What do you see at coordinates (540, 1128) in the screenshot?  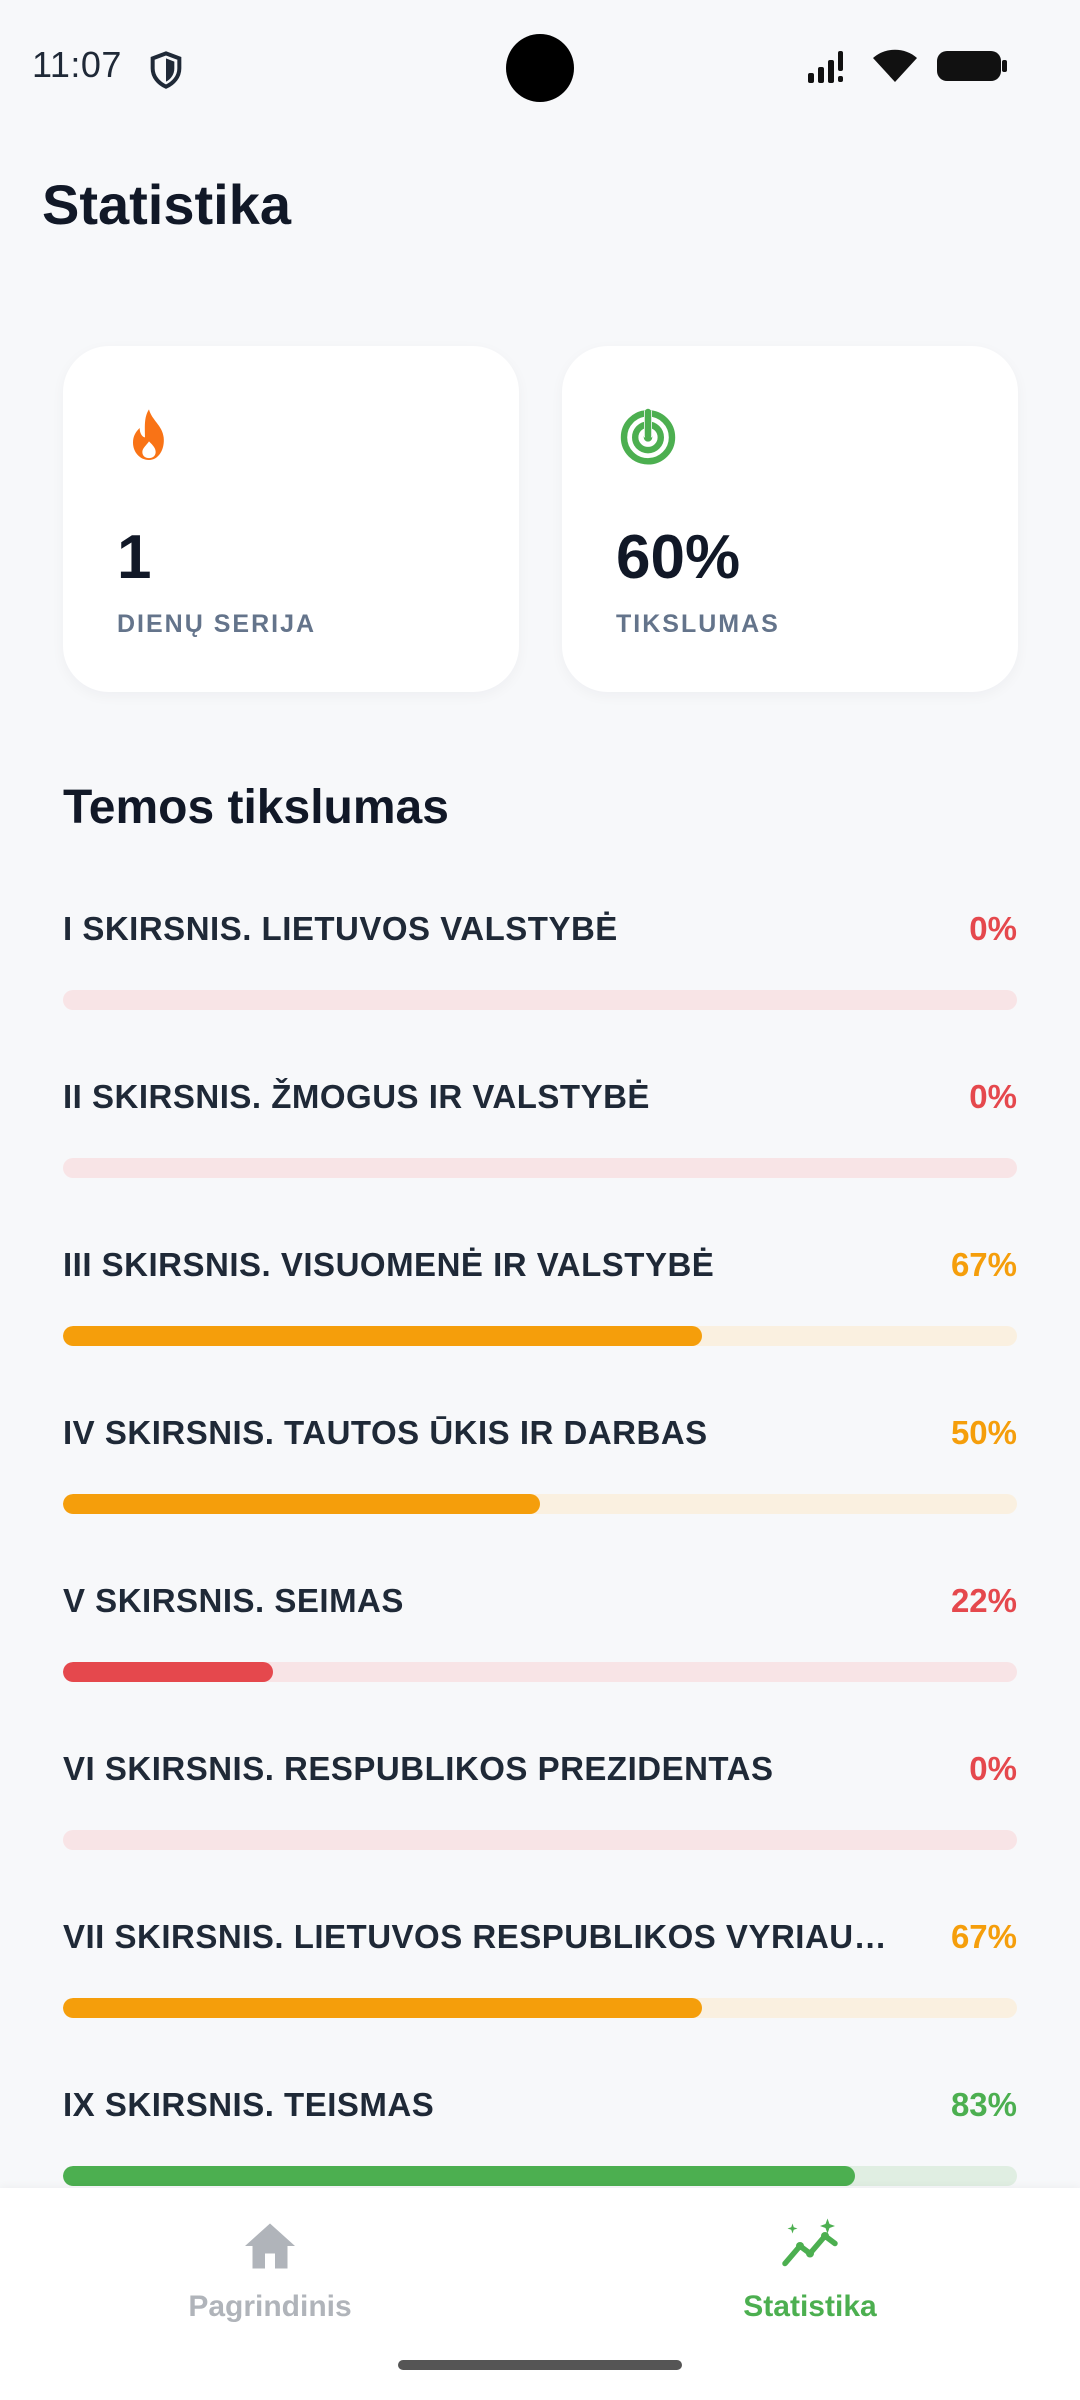 I see `topic-row: II SKIRSNIS. ŽMOGUS IR VALSTYBĖ 0%` at bounding box center [540, 1128].